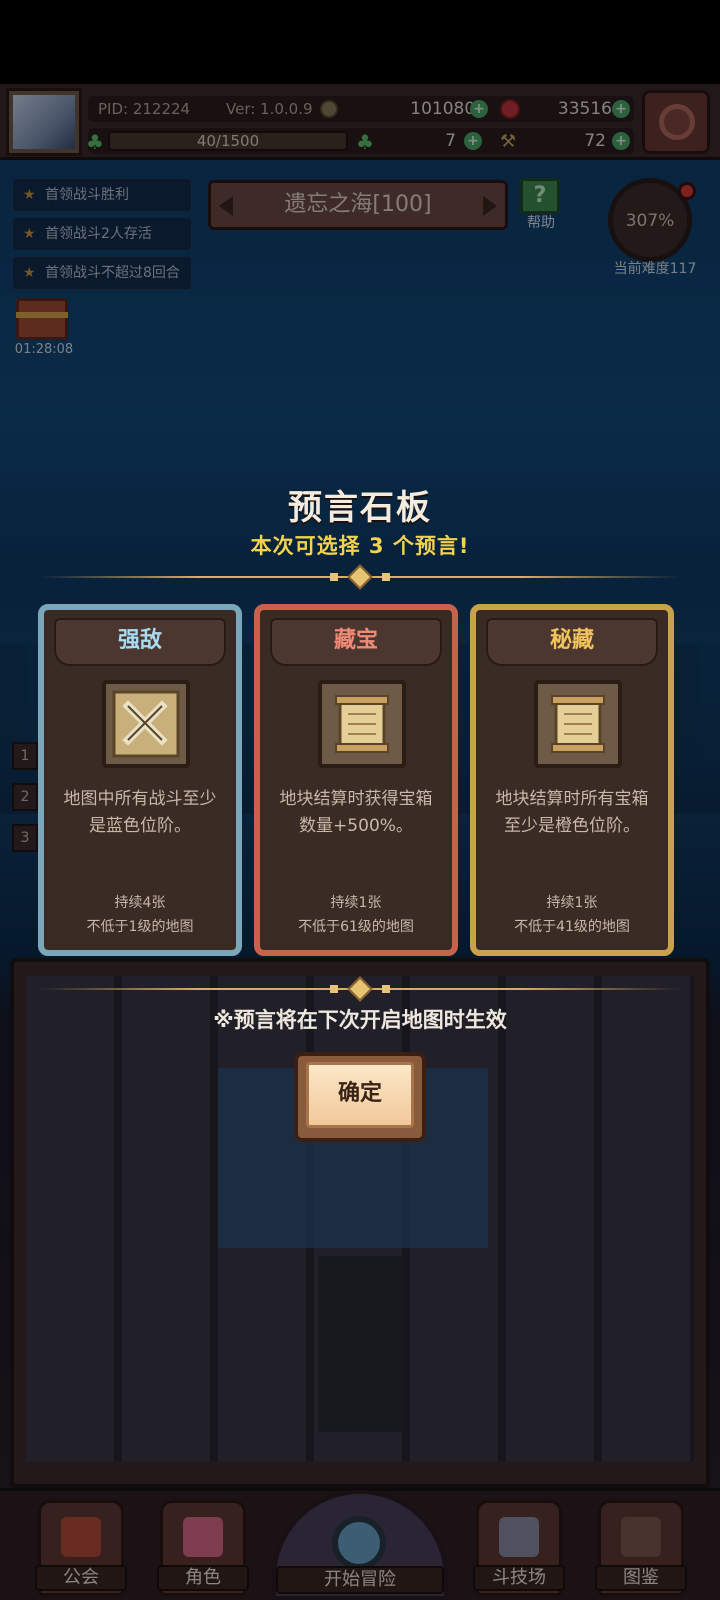 This screenshot has height=1600, width=720. Describe the element at coordinates (356, 927) in the screenshot. I see `card-requirement: 不低于61级的地图` at that location.